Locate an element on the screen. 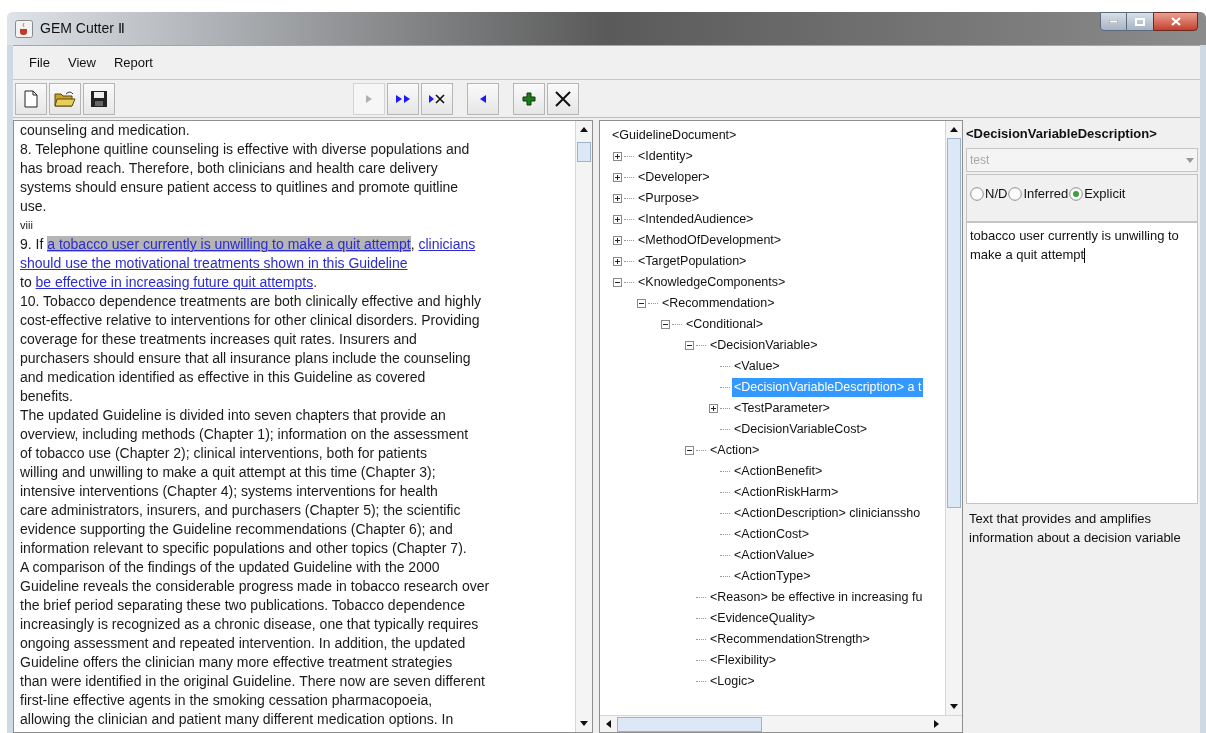 This screenshot has width=1206, height=733. minimize-button is located at coordinates (1113, 21).